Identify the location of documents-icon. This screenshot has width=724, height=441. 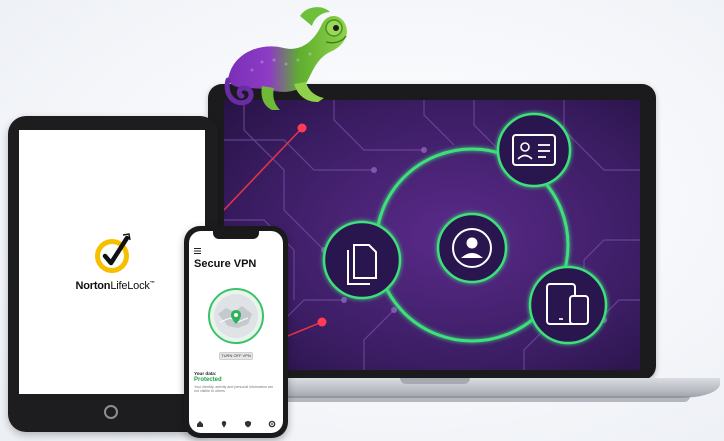
(362, 260).